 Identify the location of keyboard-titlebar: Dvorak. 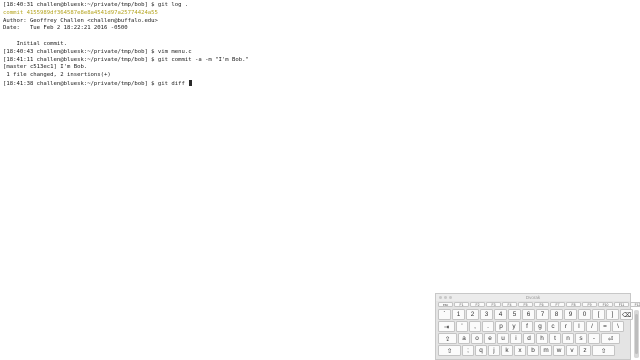
(533, 297).